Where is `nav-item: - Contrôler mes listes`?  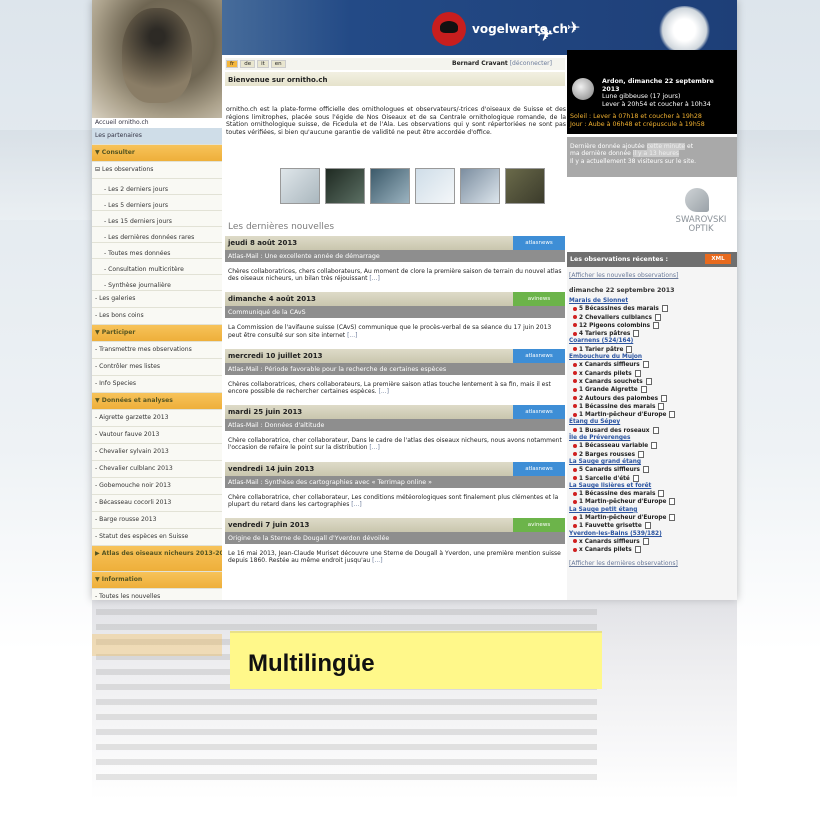
nav-item: - Contrôler mes listes is located at coordinates (157, 367).